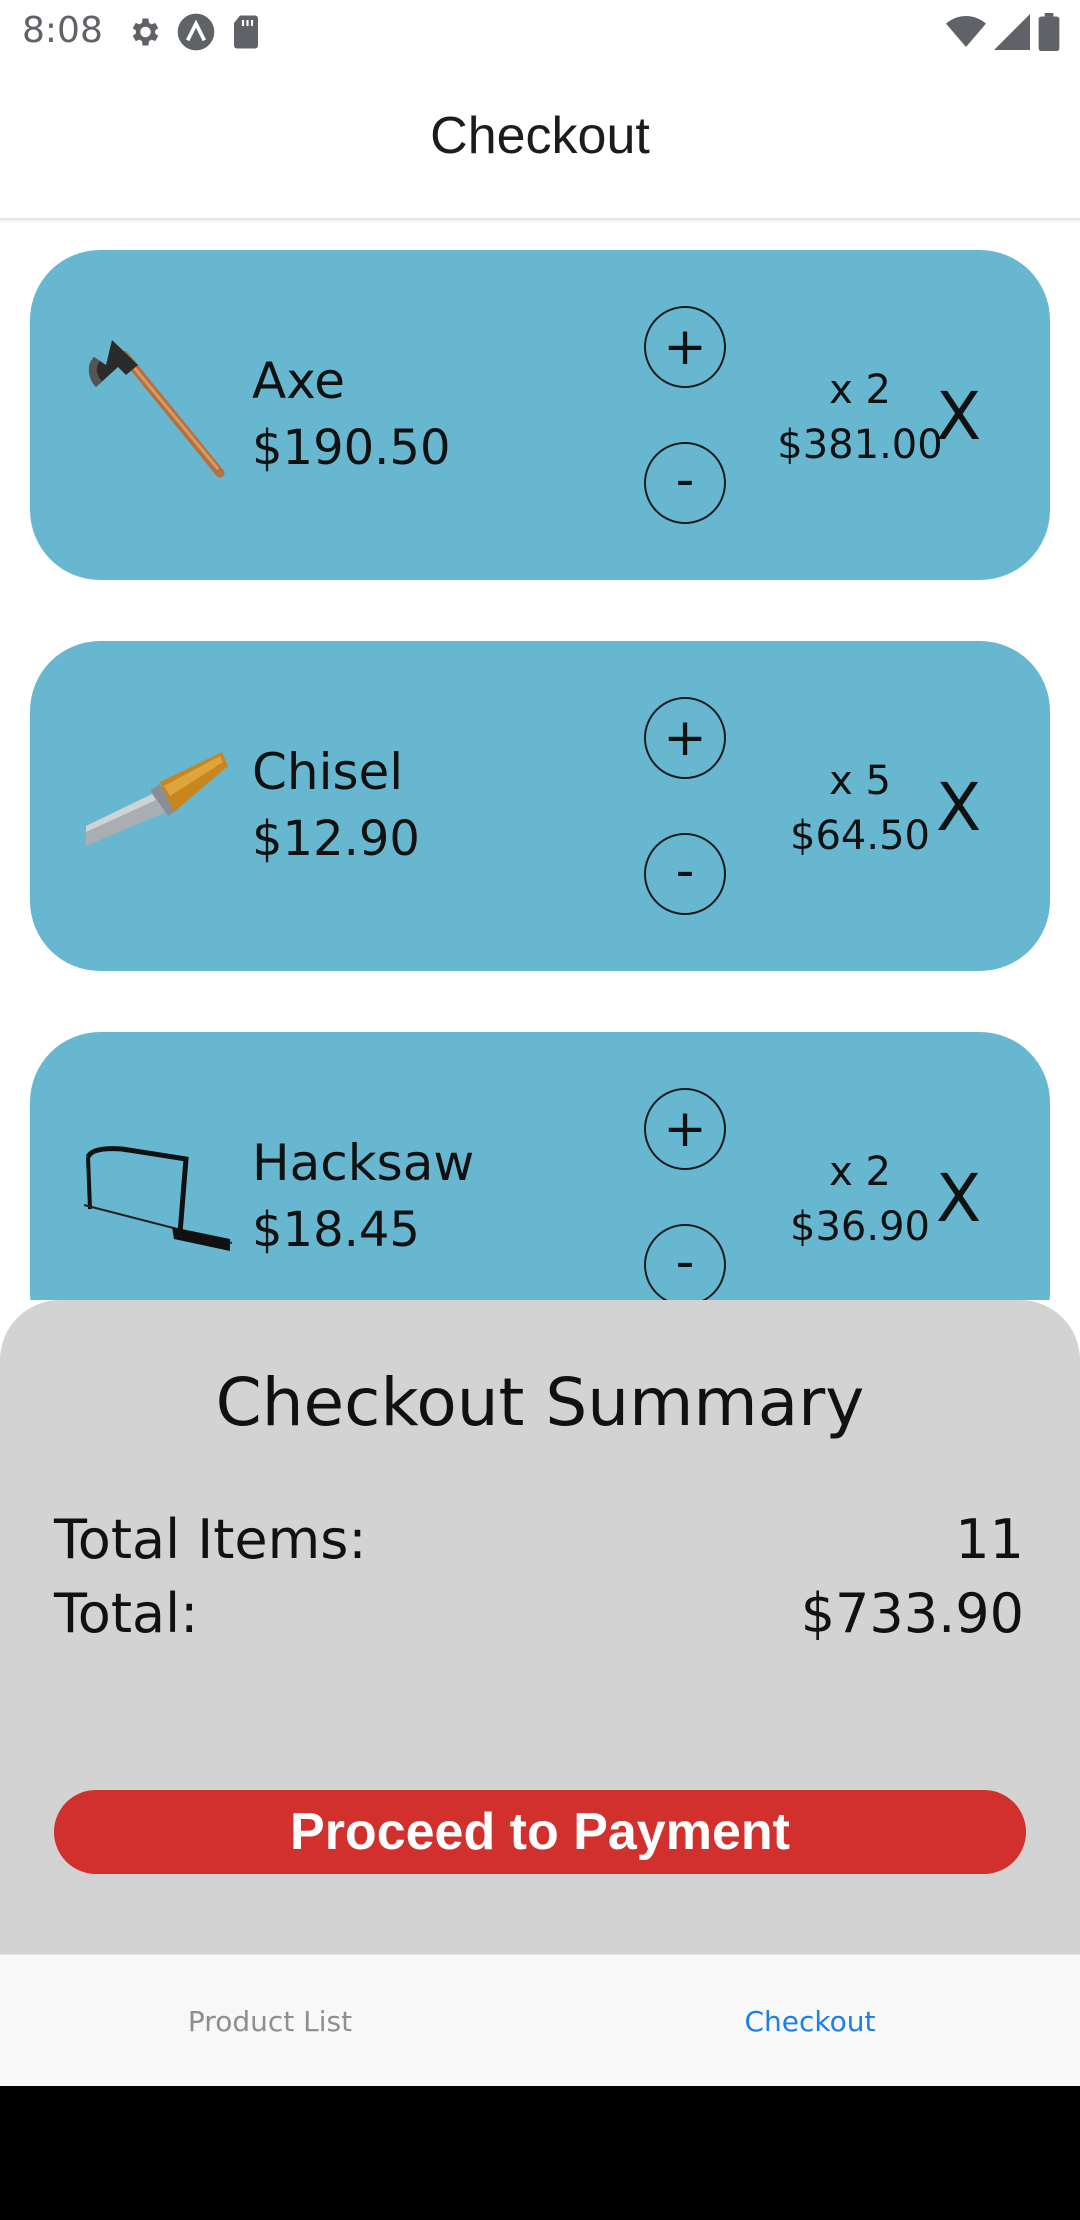 This screenshot has height=2220, width=1080. What do you see at coordinates (1049, 34) in the screenshot?
I see `battery-icon` at bounding box center [1049, 34].